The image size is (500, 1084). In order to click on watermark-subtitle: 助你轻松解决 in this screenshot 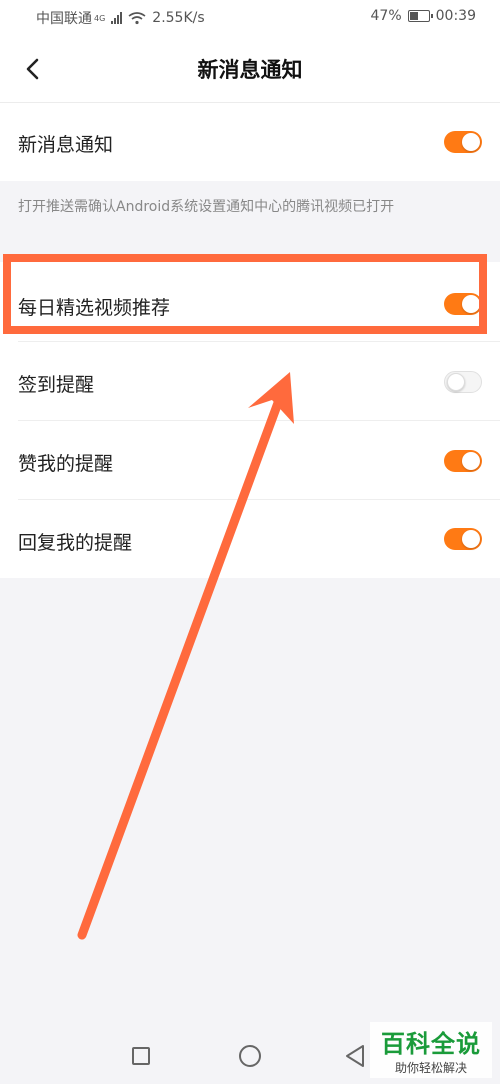, I will do `click(430, 1068)`.